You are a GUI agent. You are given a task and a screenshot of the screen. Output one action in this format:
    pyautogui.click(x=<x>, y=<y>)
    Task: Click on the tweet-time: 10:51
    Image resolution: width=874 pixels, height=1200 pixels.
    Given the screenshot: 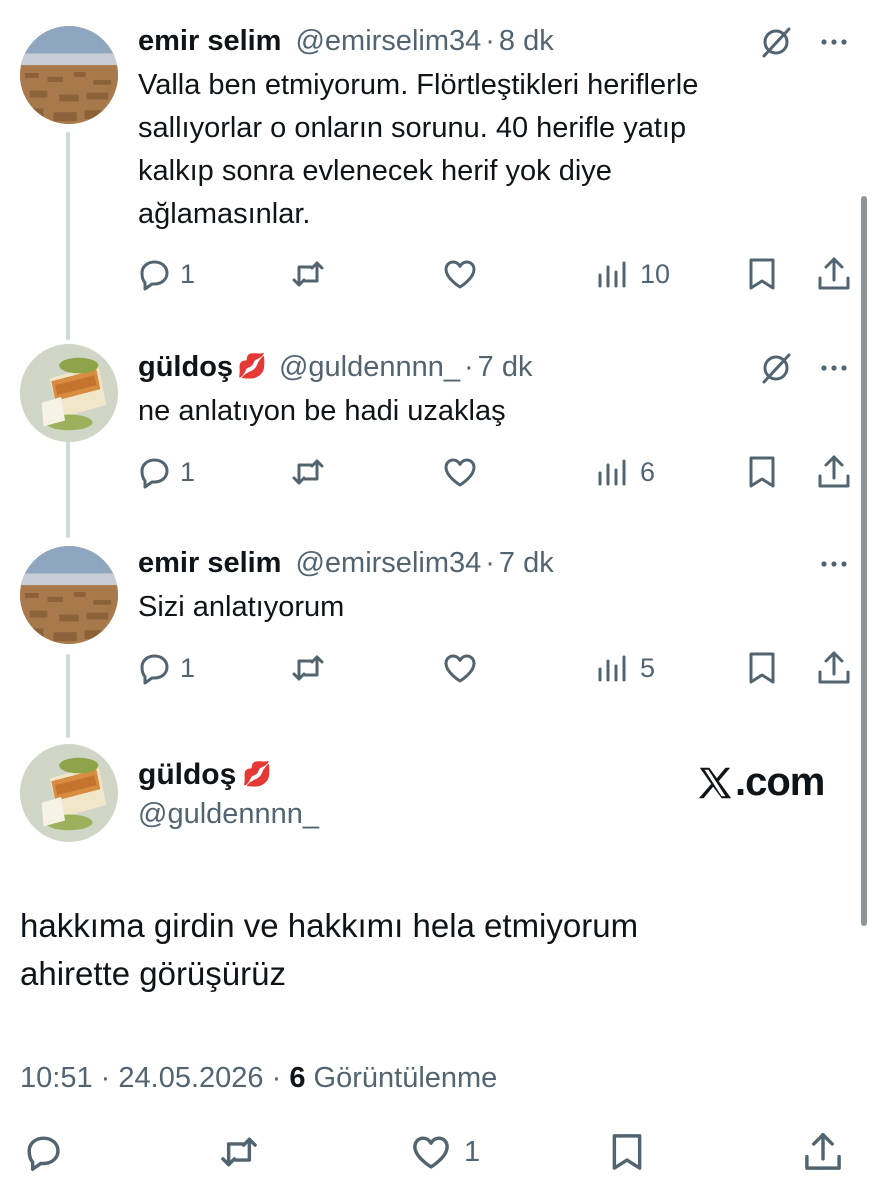 What is the action you would take?
    pyautogui.click(x=56, y=1078)
    